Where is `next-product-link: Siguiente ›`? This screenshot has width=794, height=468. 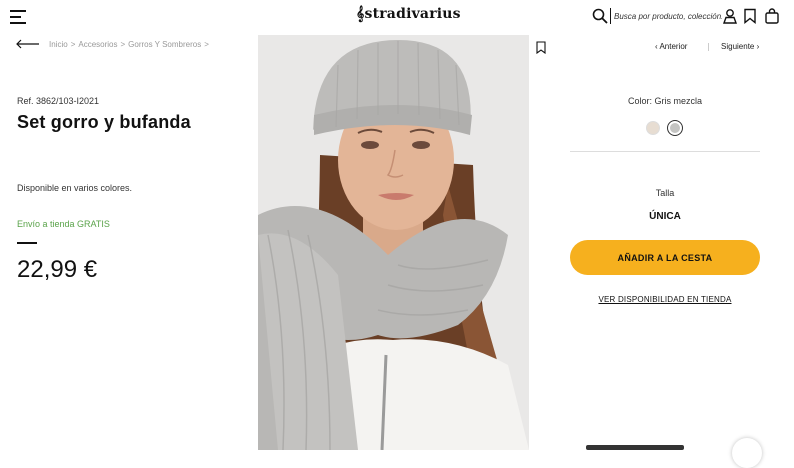
next-product-link: Siguiente › is located at coordinates (740, 46).